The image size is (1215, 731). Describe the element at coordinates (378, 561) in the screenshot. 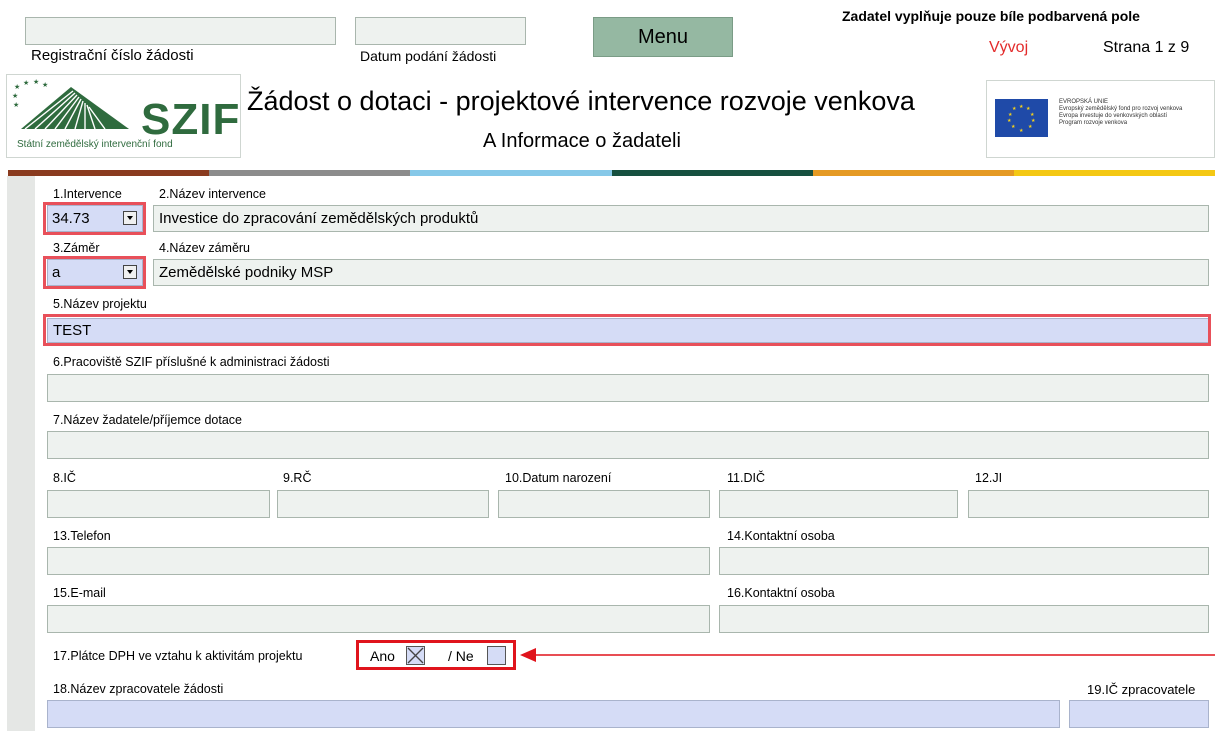

I see `phone-field` at that location.